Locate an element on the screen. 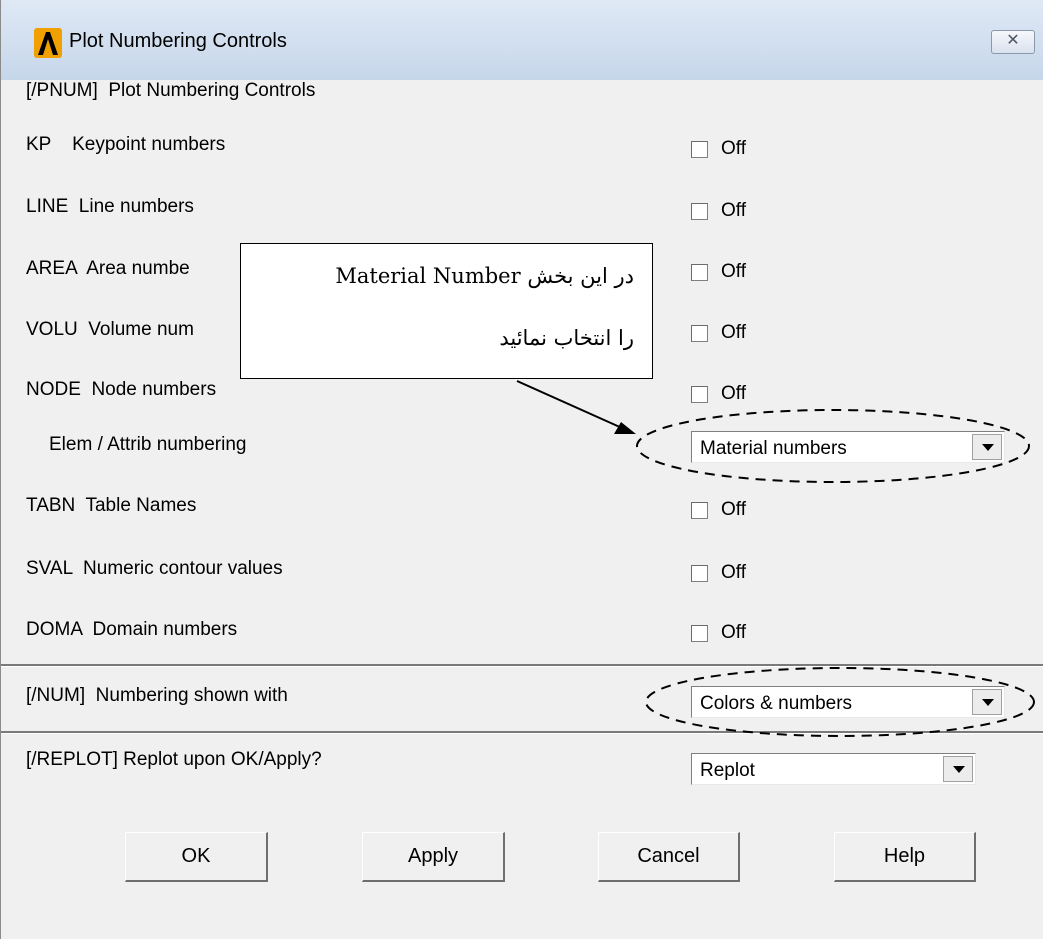 This screenshot has width=1043, height=939. callout-arrow-line is located at coordinates (569, 404).